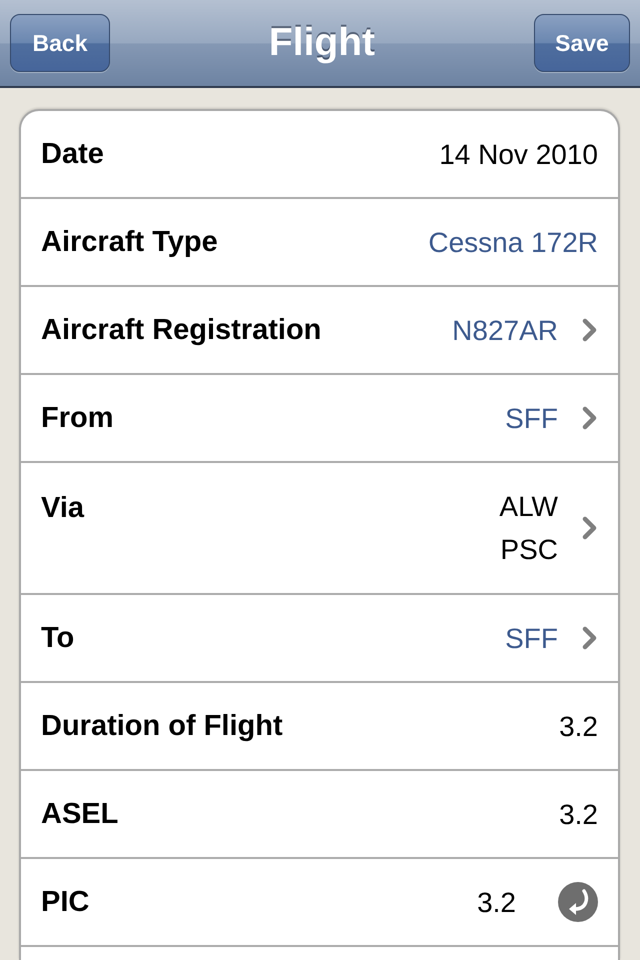 Image resolution: width=640 pixels, height=960 pixels. What do you see at coordinates (513, 243) in the screenshot?
I see `field-value: Cessna 172R` at bounding box center [513, 243].